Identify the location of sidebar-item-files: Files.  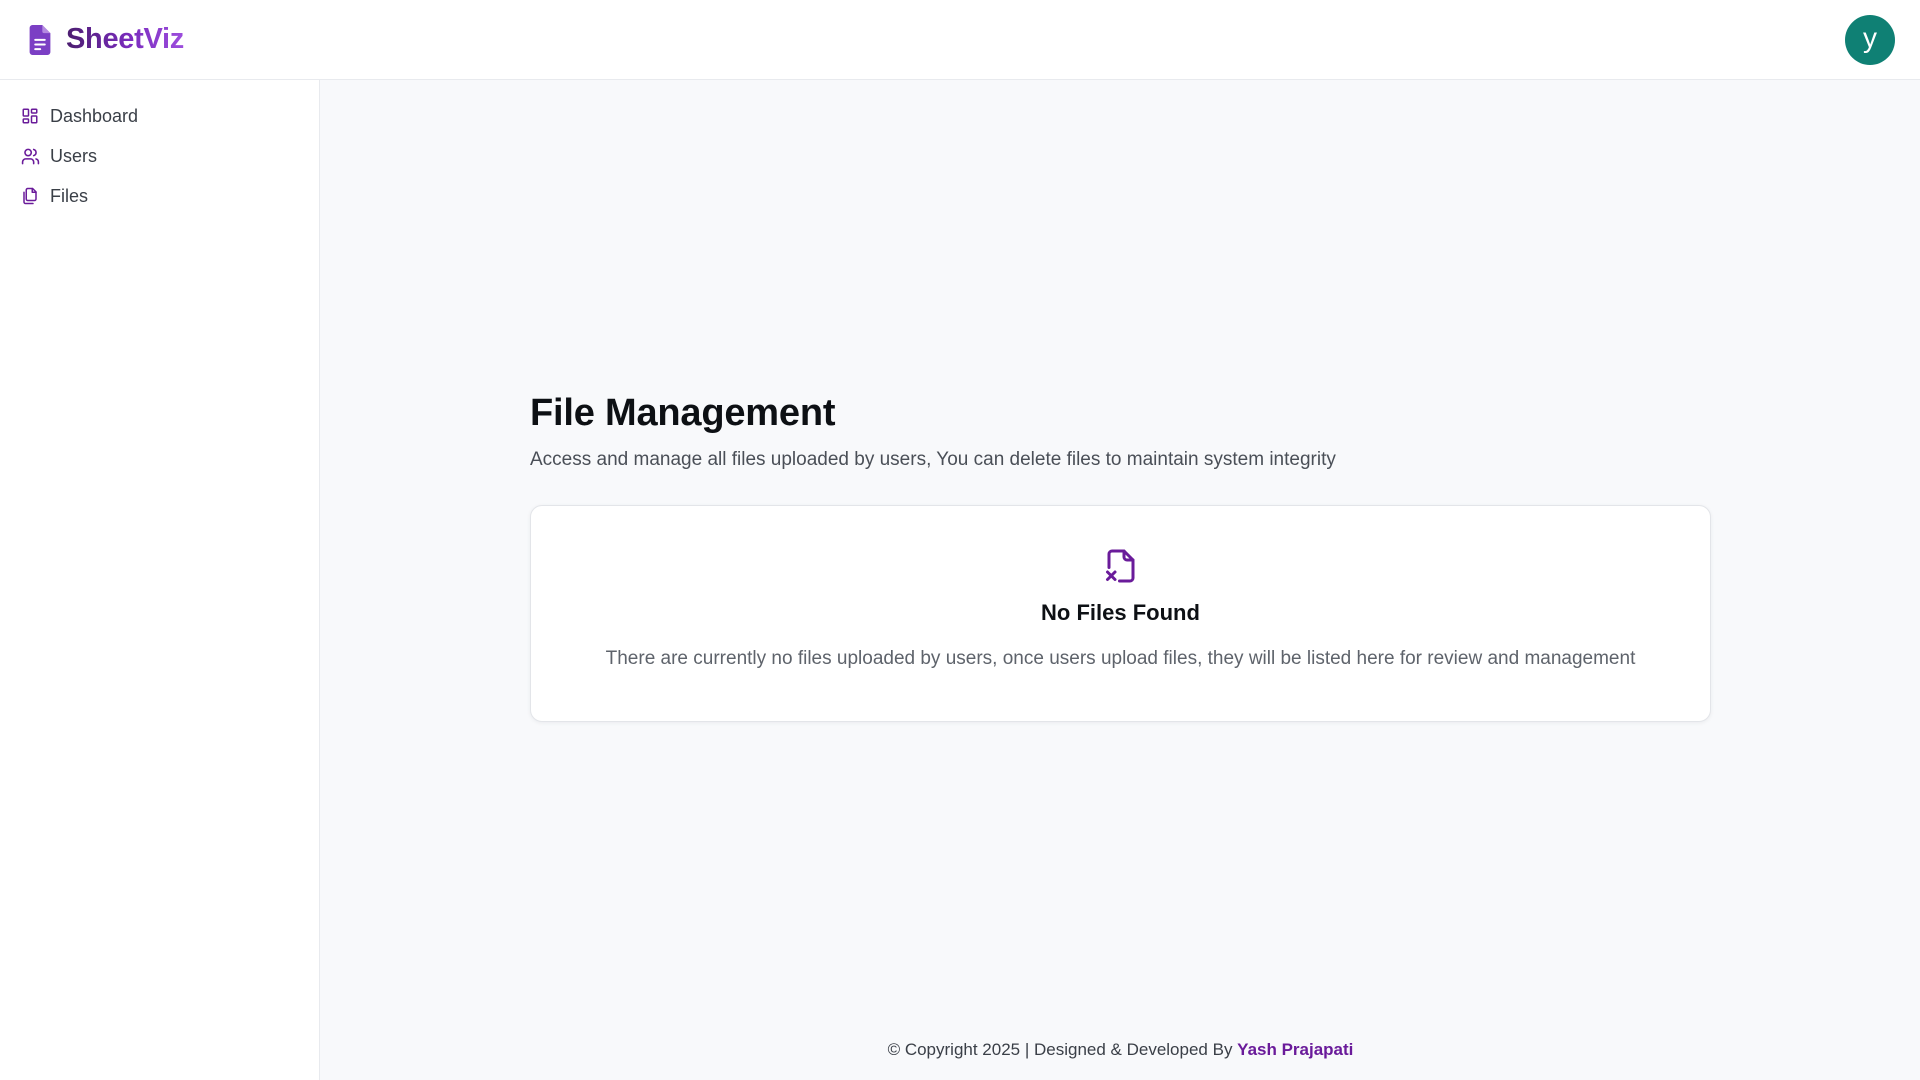
(159, 196).